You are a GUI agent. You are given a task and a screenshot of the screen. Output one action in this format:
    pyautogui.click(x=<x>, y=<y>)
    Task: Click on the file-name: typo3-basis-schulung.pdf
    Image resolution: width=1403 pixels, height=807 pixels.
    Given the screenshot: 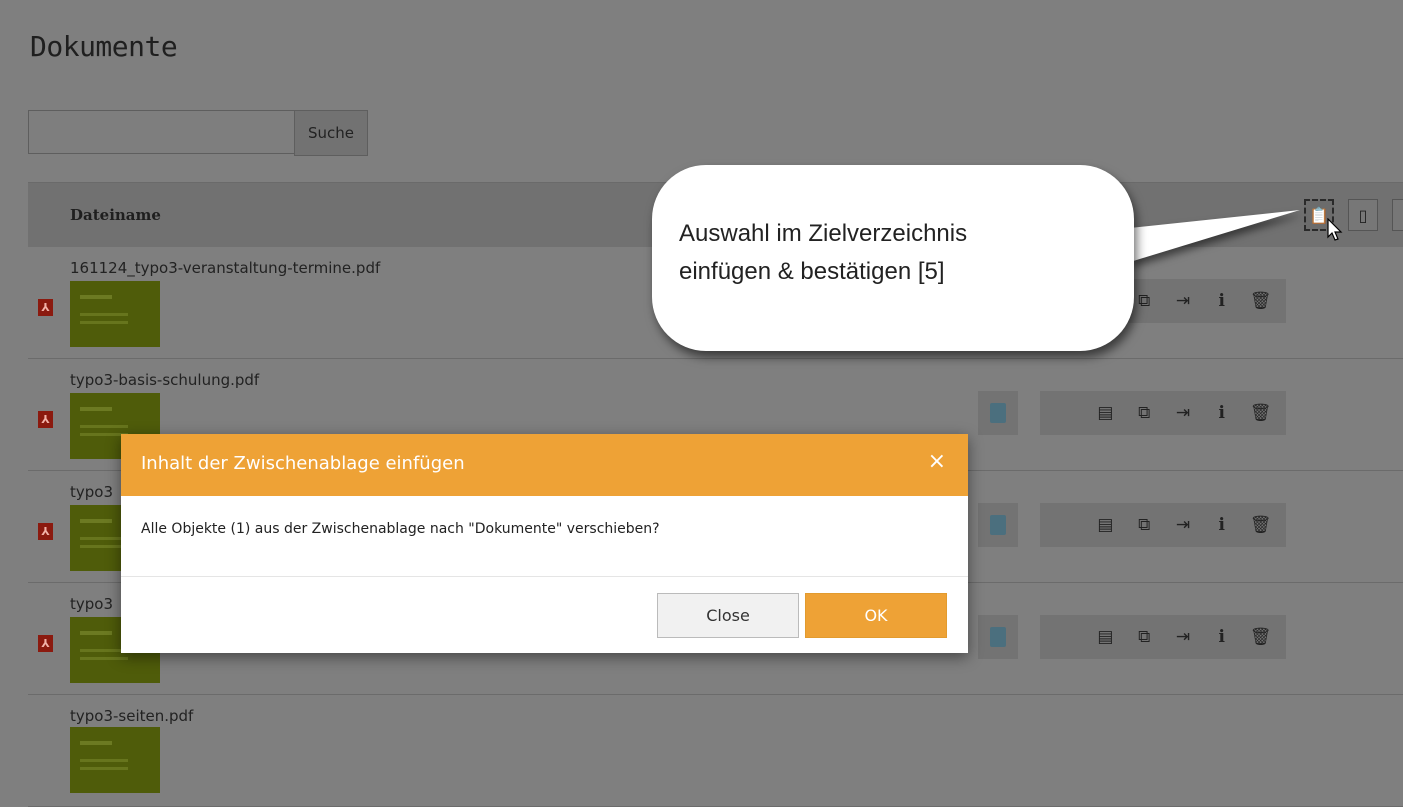 What is the action you would take?
    pyautogui.click(x=164, y=380)
    